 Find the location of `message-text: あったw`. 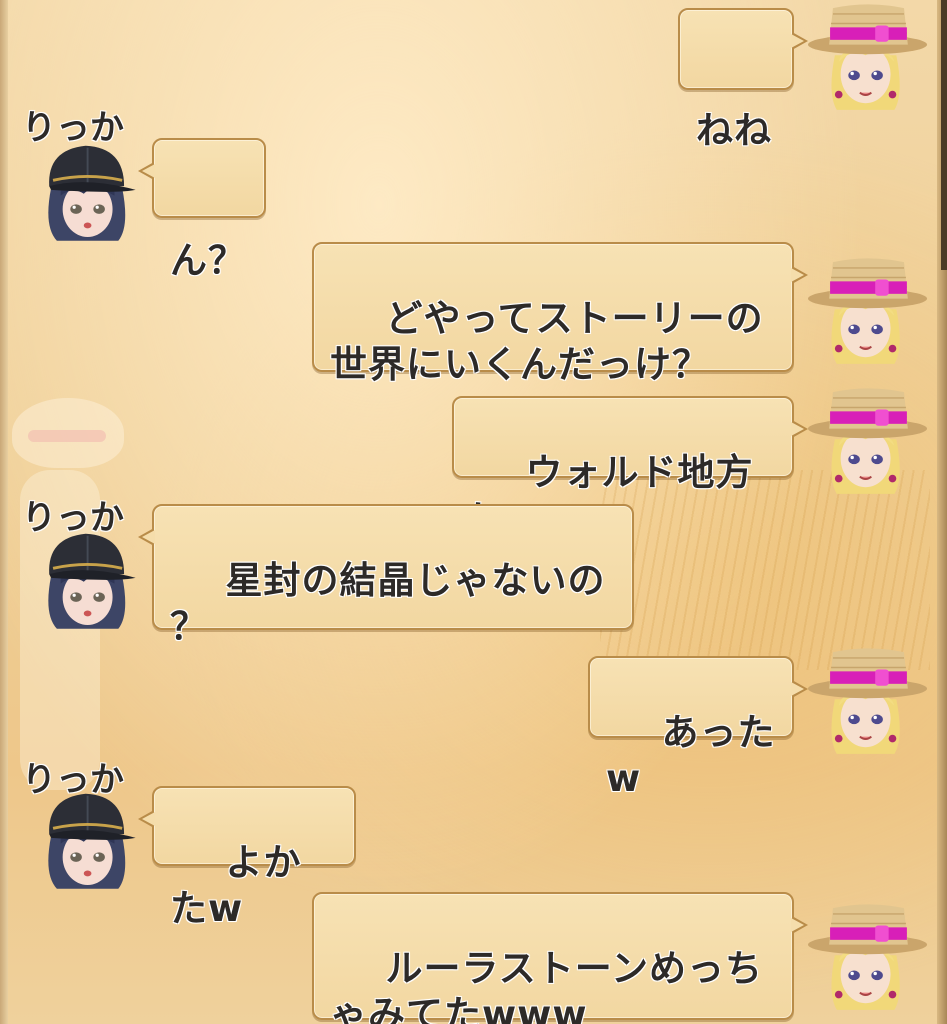

message-text: あったw is located at coordinates (691, 755).